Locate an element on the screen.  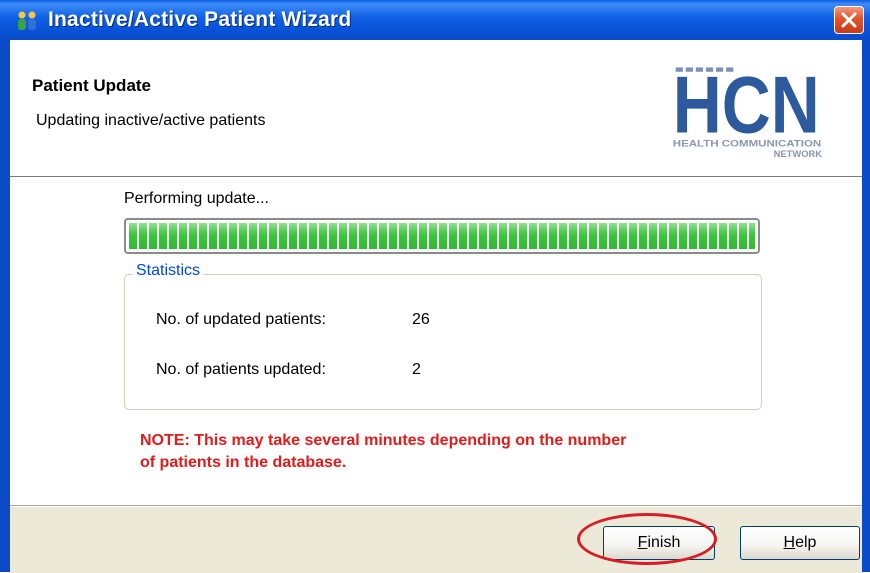
finish-button: Finish is located at coordinates (659, 543).